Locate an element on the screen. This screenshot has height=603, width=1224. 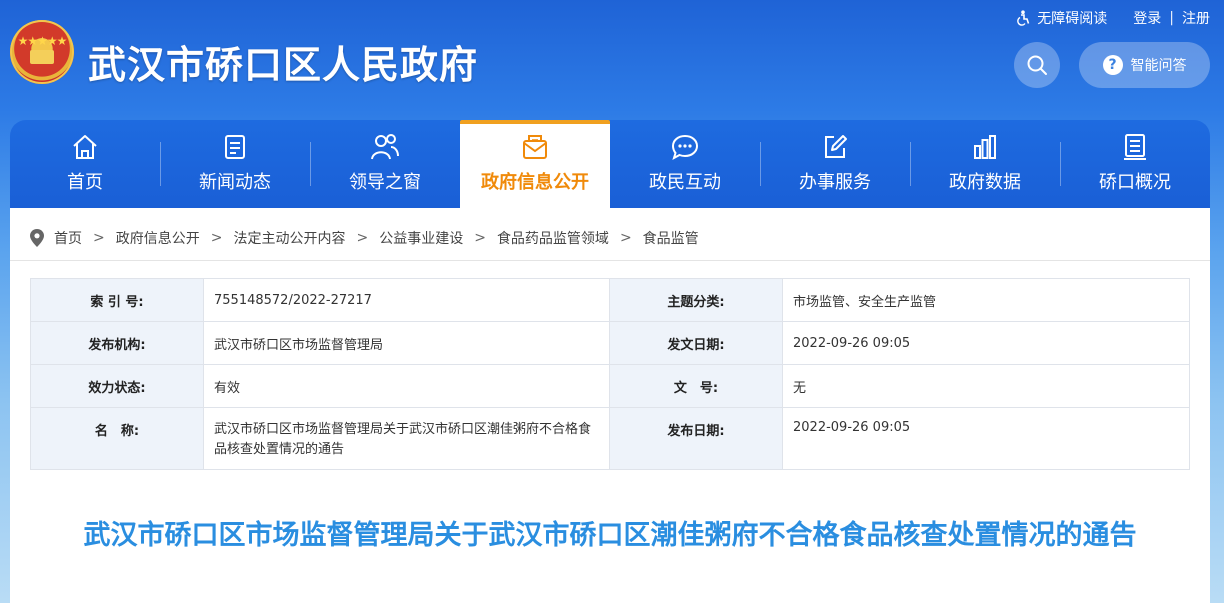
name-value: 武汉市硚口区市场监督管理局关于武汉市硚口区潮佳粥府不合格食品核查处置情况的通告 is located at coordinates (406, 438).